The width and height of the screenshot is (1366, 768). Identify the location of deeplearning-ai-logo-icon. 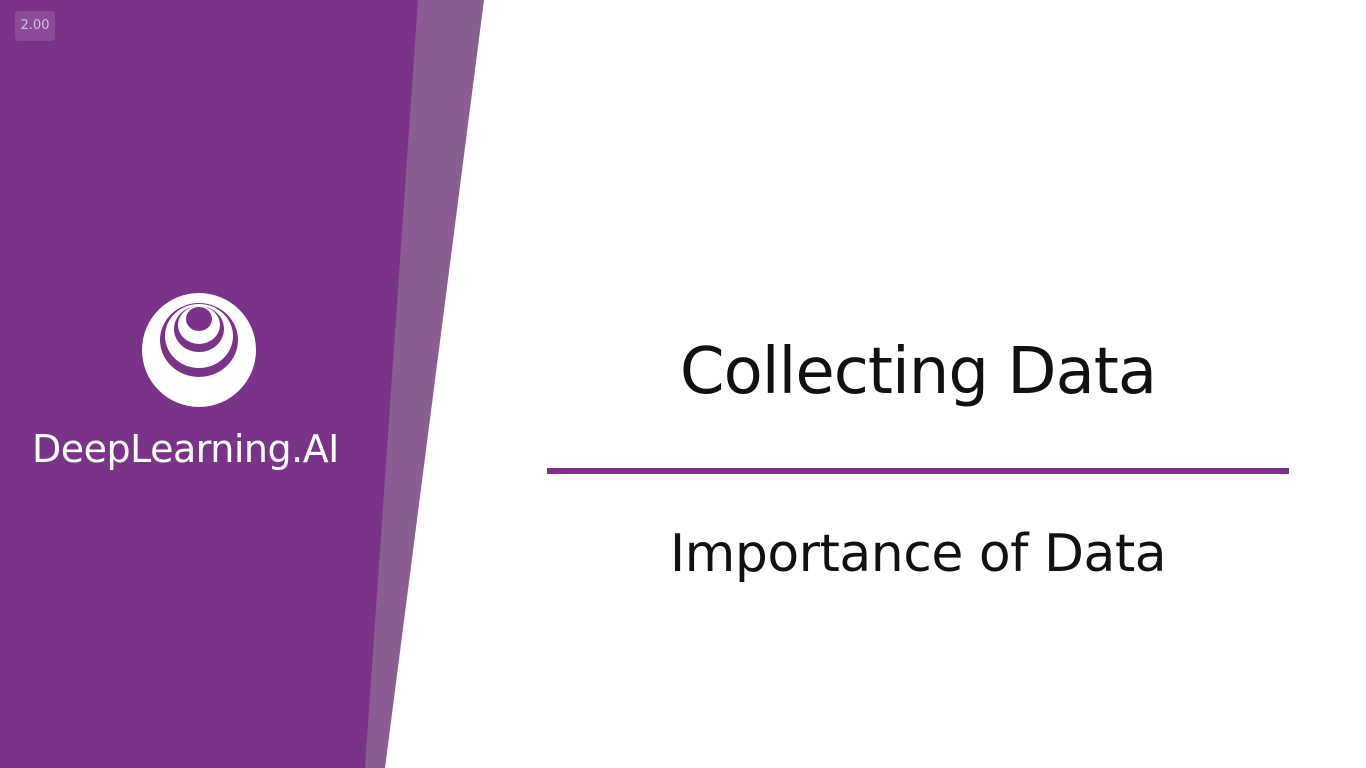
(199, 350).